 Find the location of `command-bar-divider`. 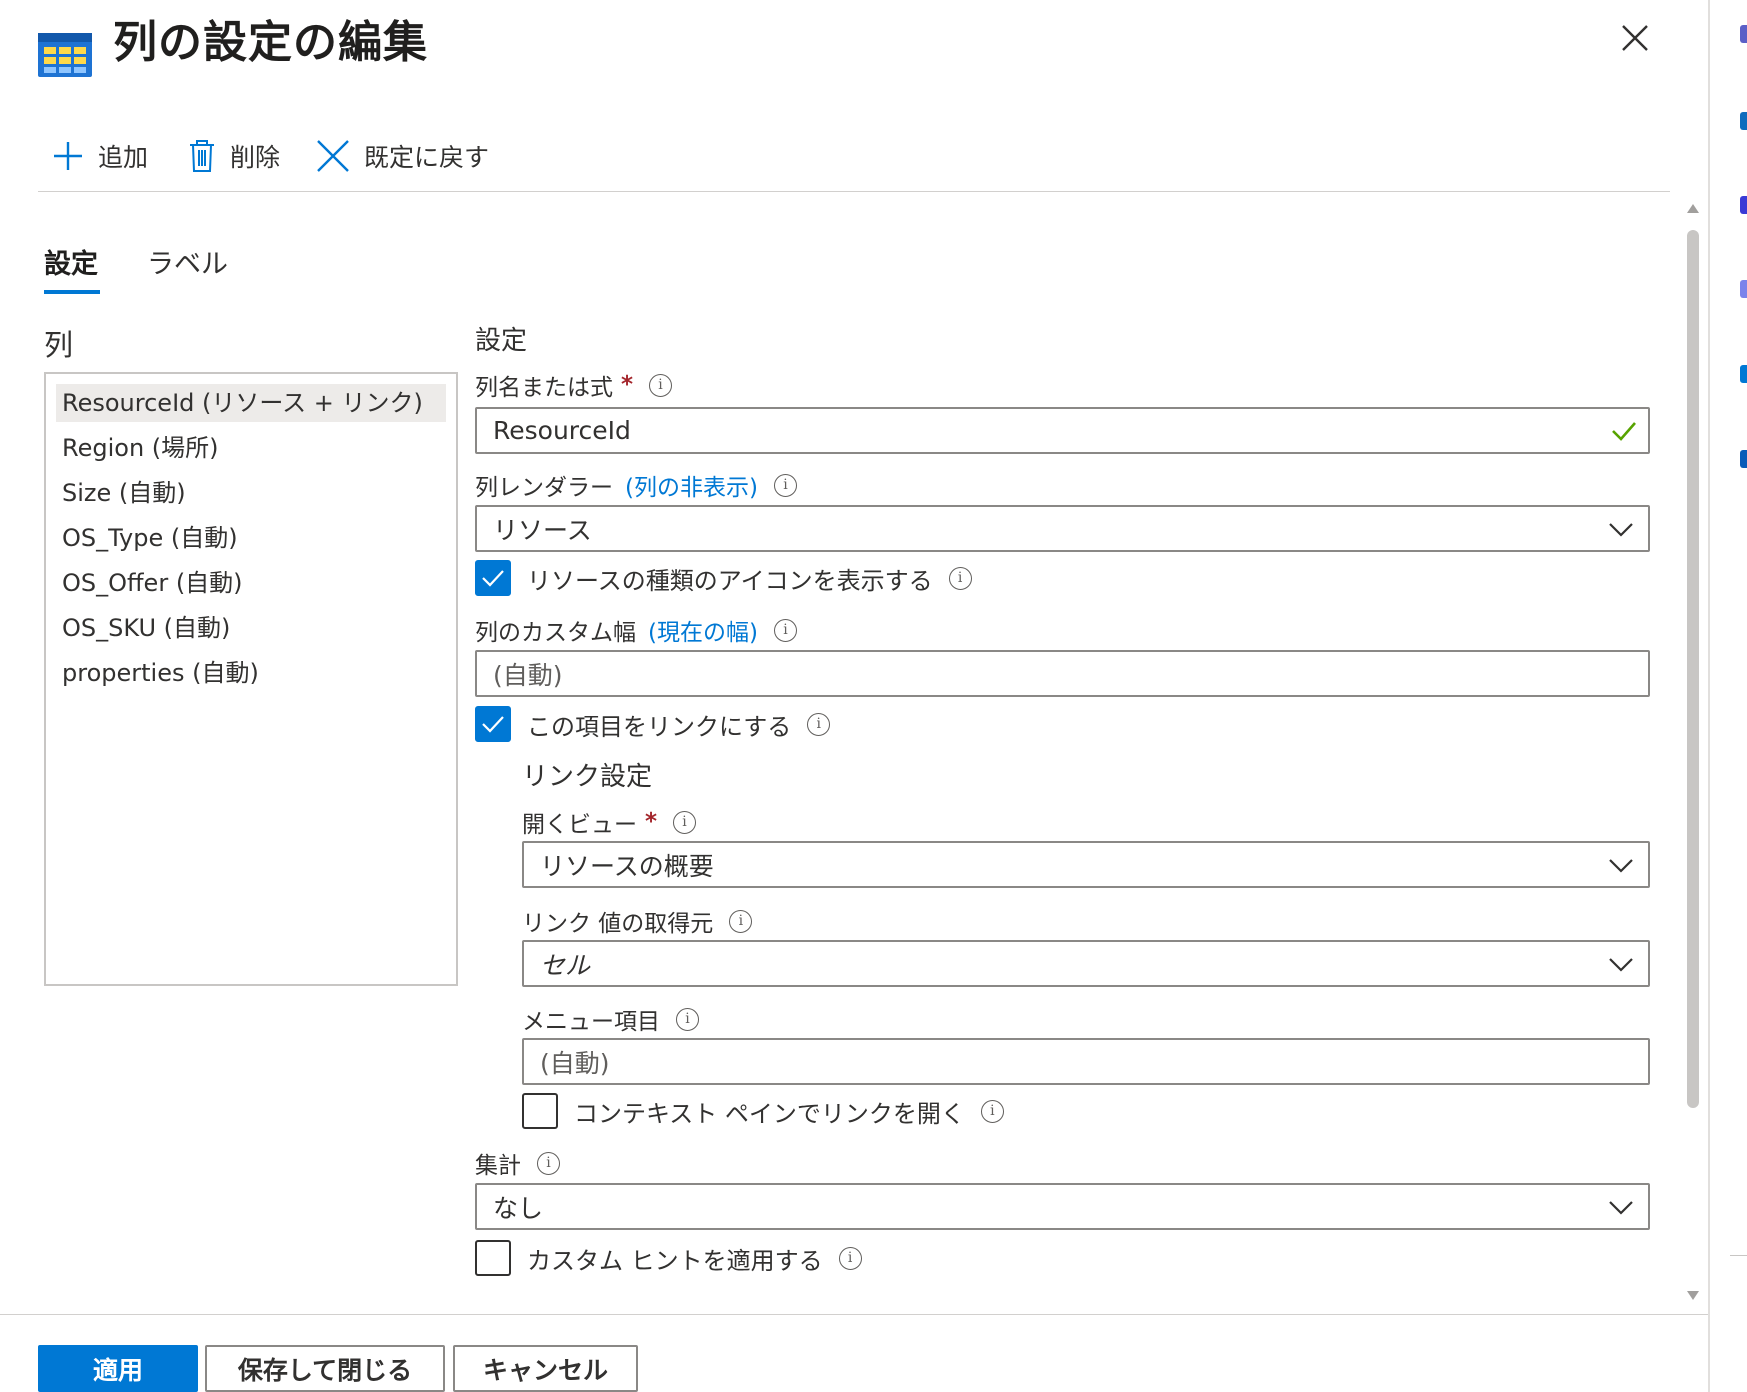

command-bar-divider is located at coordinates (854, 191).